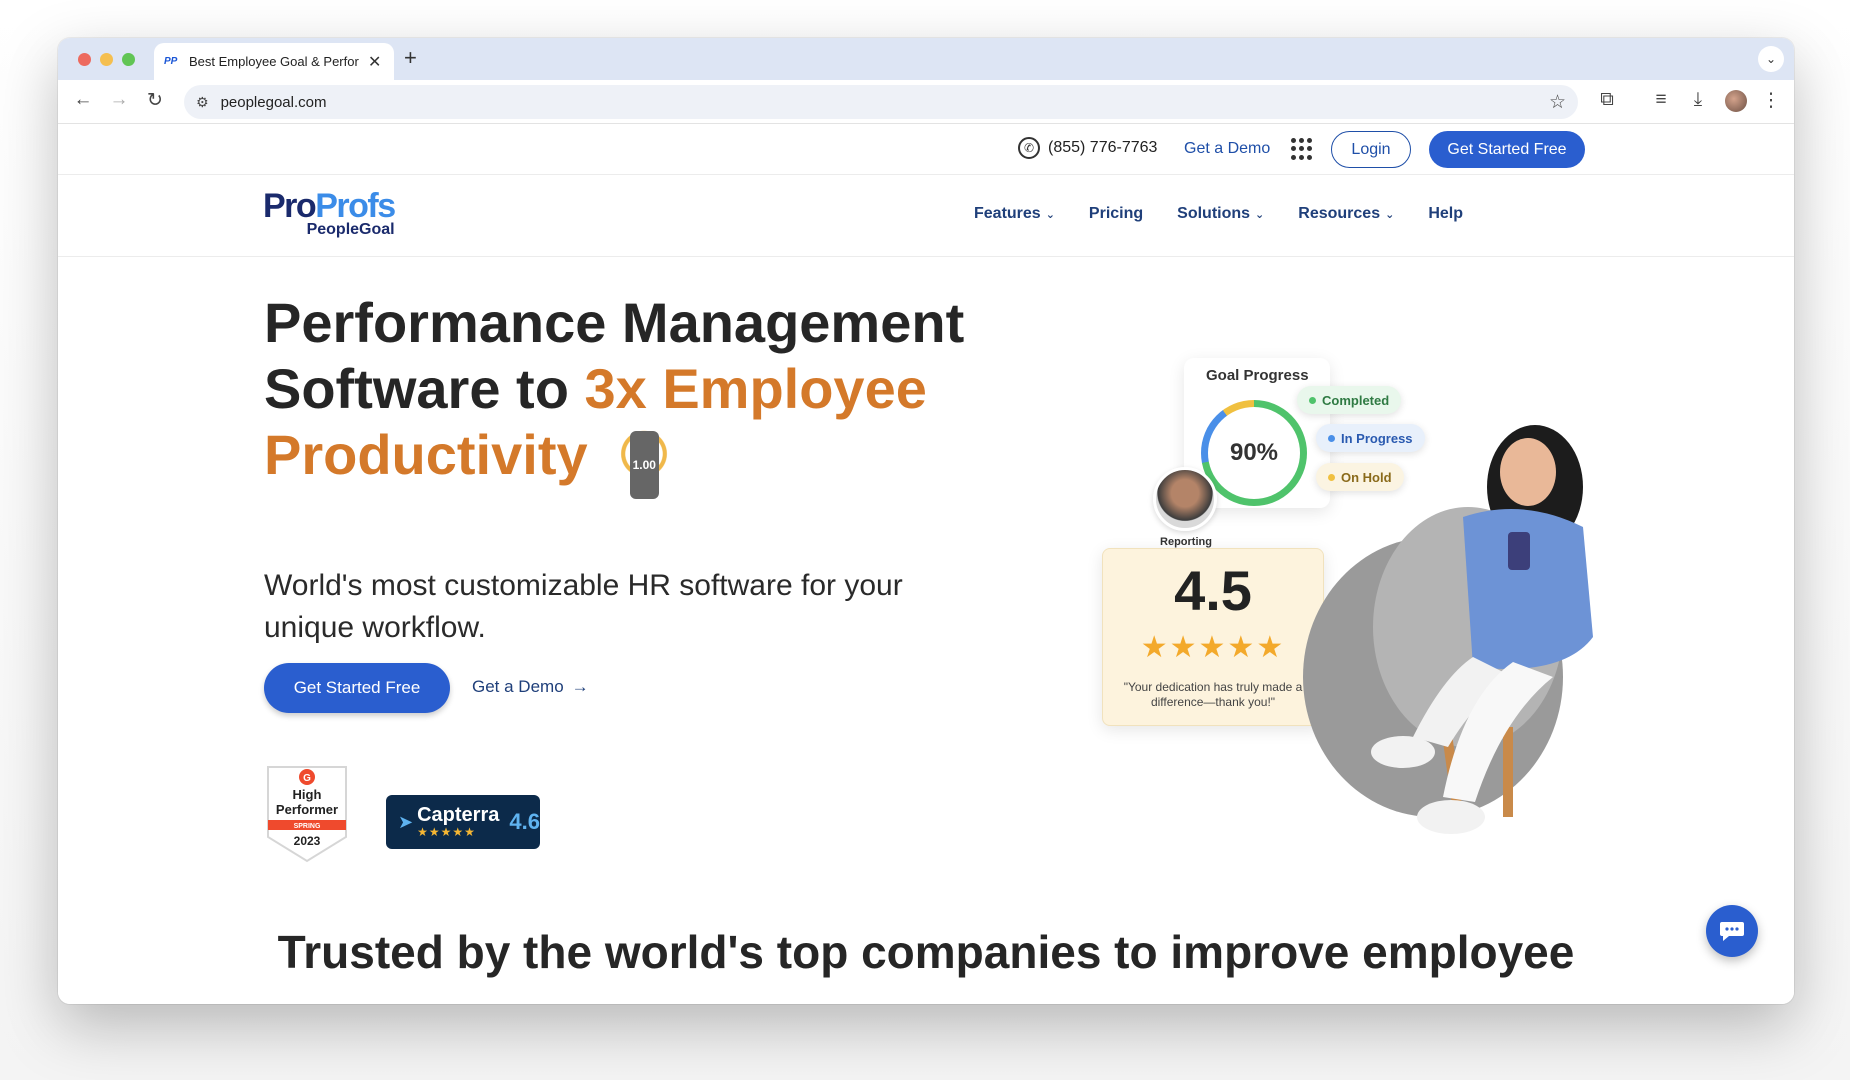 This screenshot has height=1080, width=1850. What do you see at coordinates (406, 821) in the screenshot?
I see `capterra-arrow-icon: ➤` at bounding box center [406, 821].